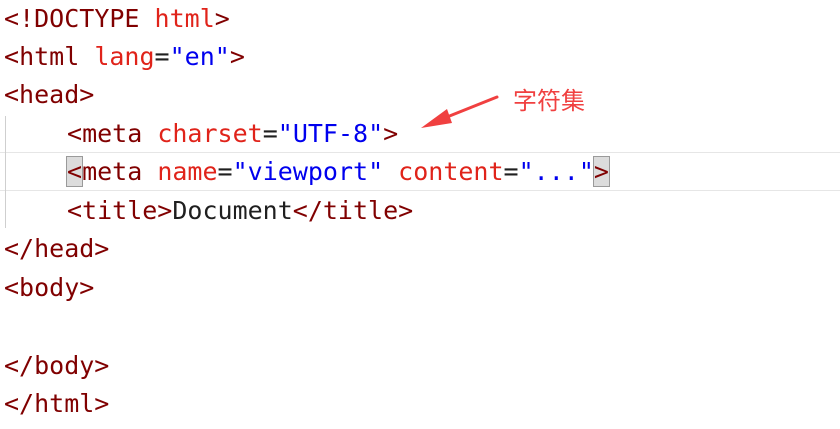  What do you see at coordinates (177, 18) in the screenshot?
I see `doctype-name: html` at bounding box center [177, 18].